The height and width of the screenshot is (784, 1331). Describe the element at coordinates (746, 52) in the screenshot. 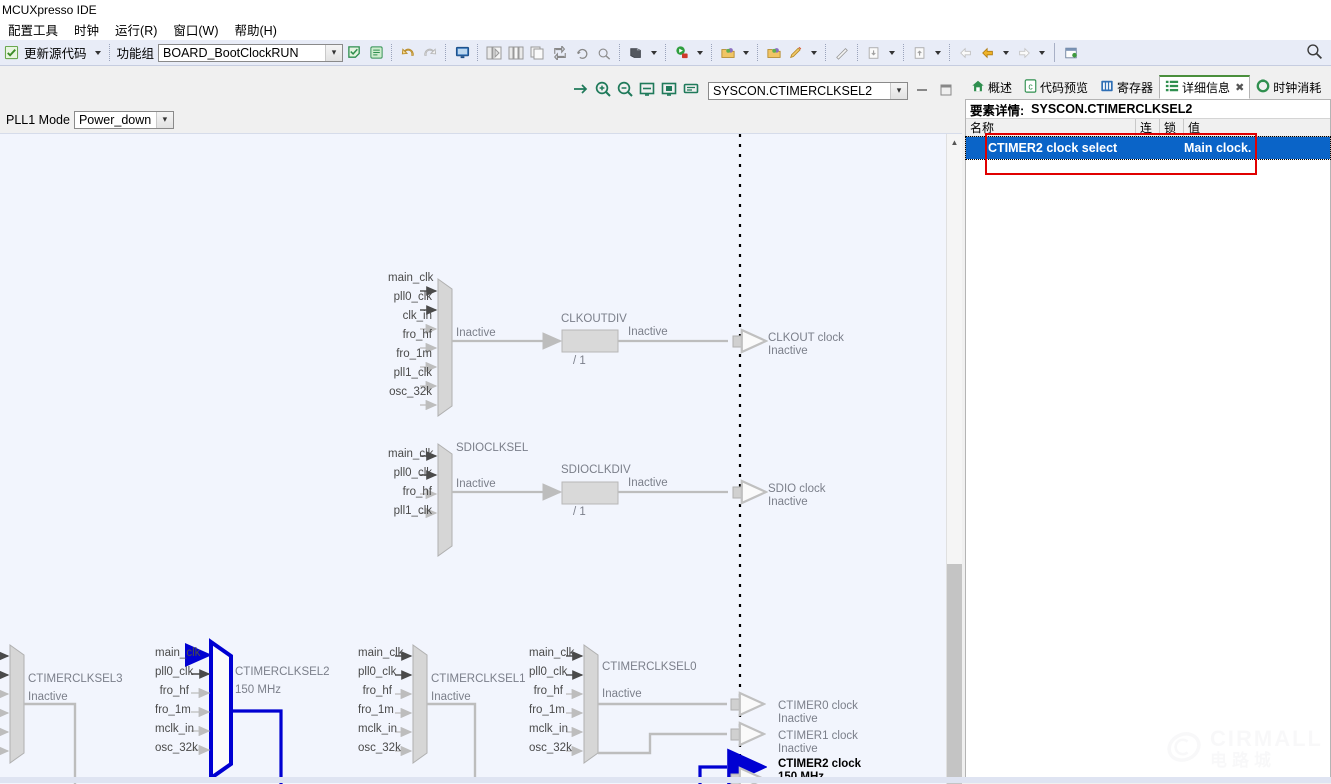

I see `open-folder-dropdown-icon` at that location.